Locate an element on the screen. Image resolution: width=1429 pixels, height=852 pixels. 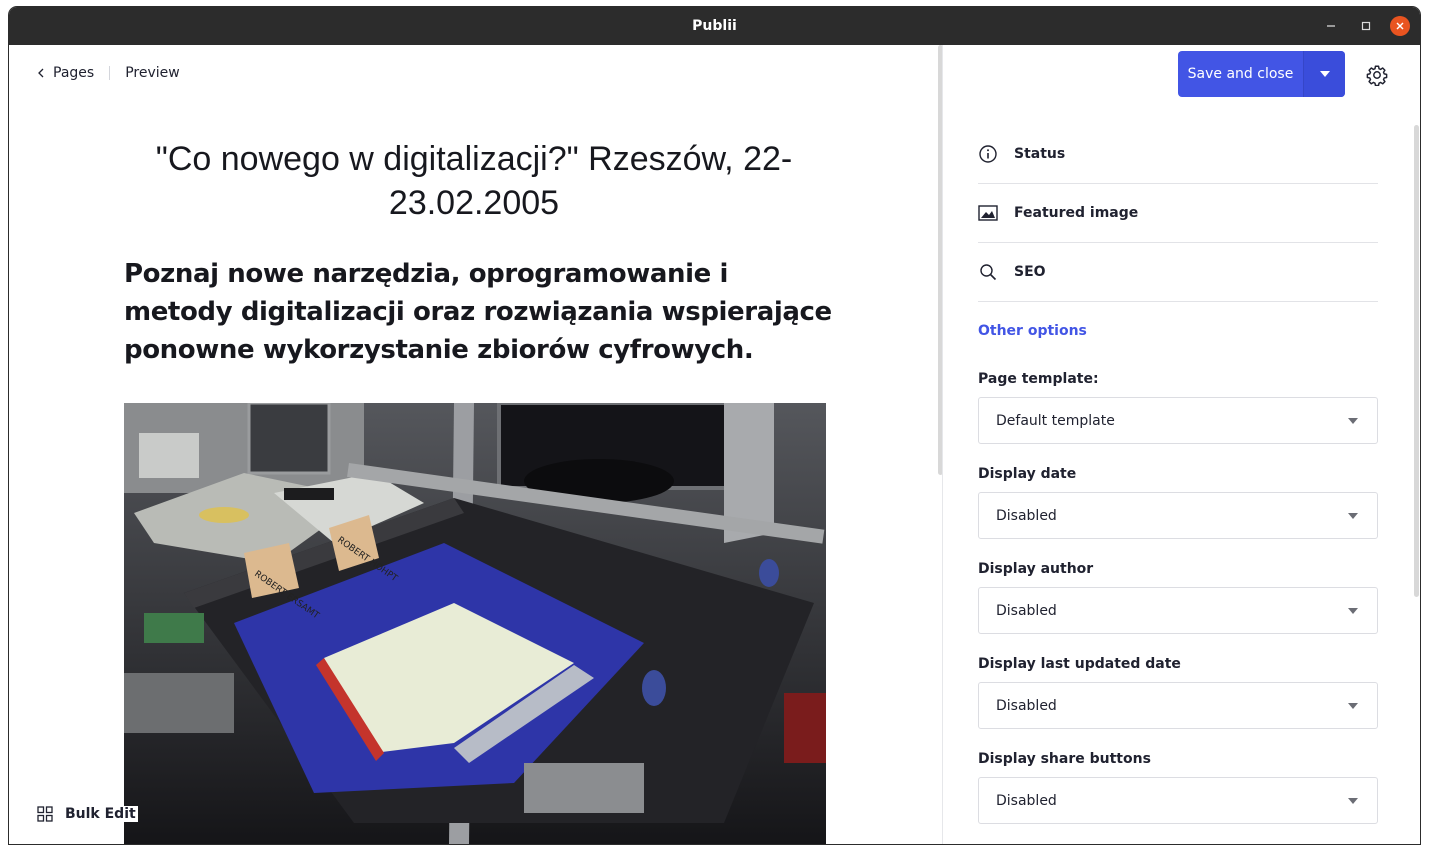
image-icon is located at coordinates (988, 213).